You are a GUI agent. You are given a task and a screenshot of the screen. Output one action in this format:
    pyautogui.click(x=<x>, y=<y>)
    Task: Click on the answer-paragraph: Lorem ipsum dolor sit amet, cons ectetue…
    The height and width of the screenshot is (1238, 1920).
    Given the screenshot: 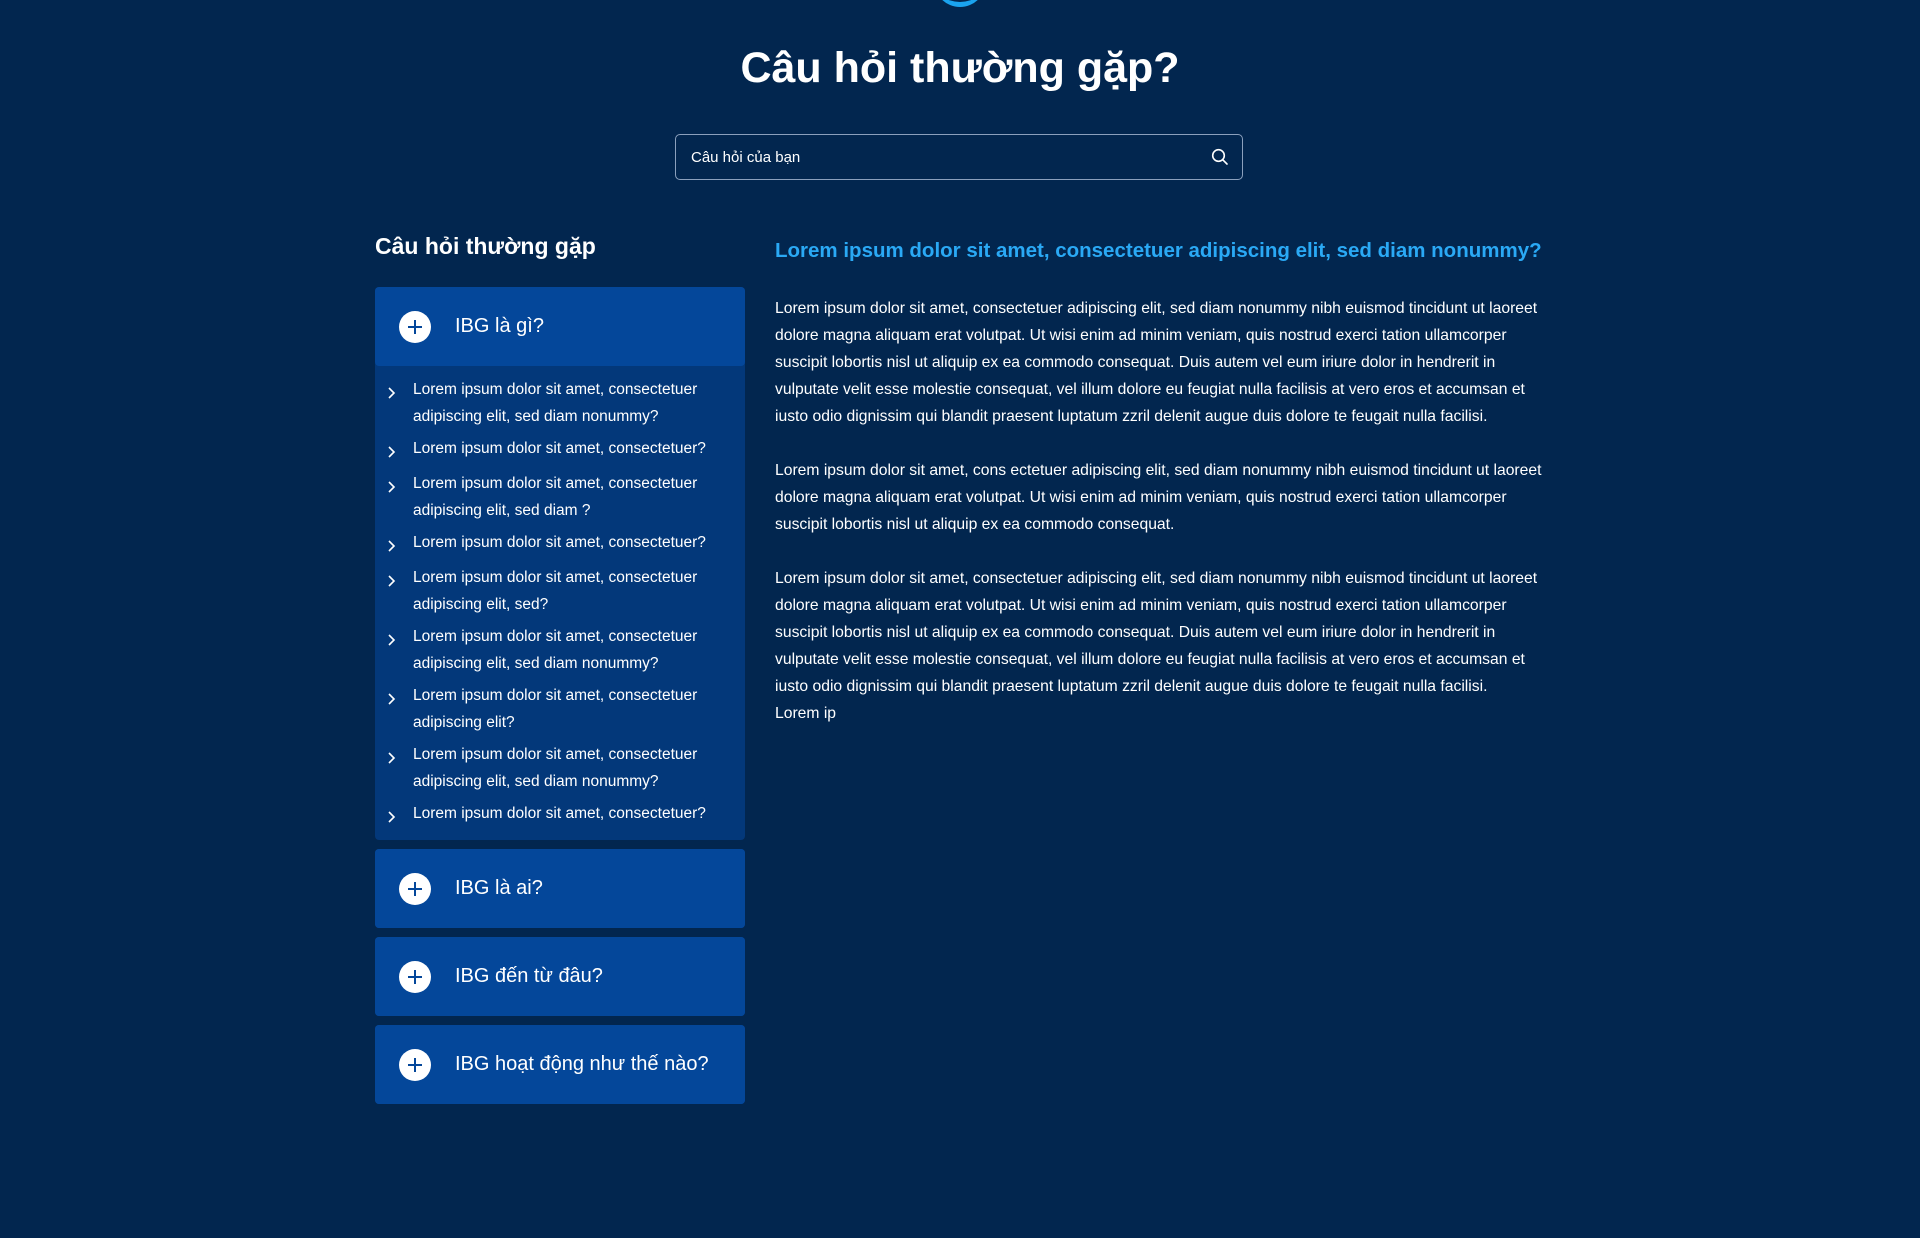 What is the action you would take?
    pyautogui.click(x=1158, y=497)
    